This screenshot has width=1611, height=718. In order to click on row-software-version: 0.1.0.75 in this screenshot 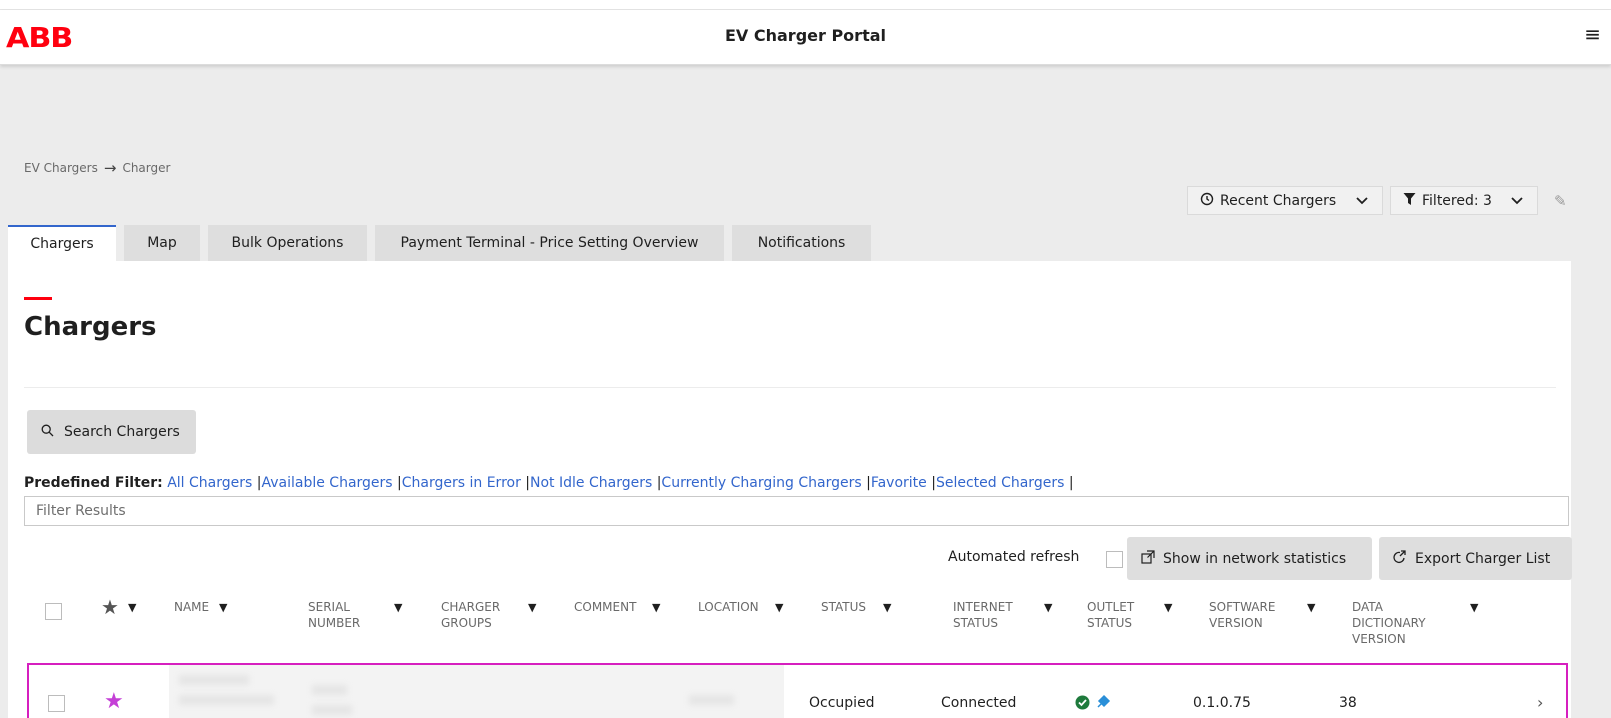, I will do `click(1222, 703)`.